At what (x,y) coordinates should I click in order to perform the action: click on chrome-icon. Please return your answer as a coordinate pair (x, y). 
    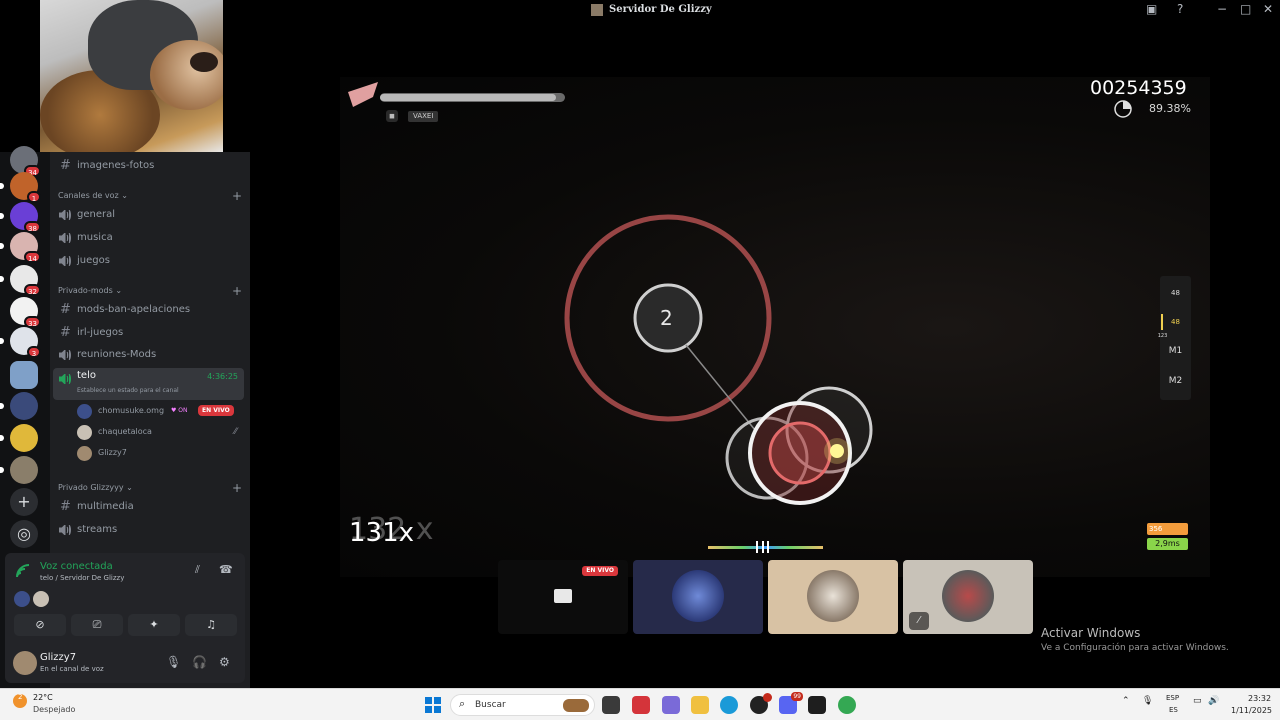
    Looking at the image, I should click on (847, 705).